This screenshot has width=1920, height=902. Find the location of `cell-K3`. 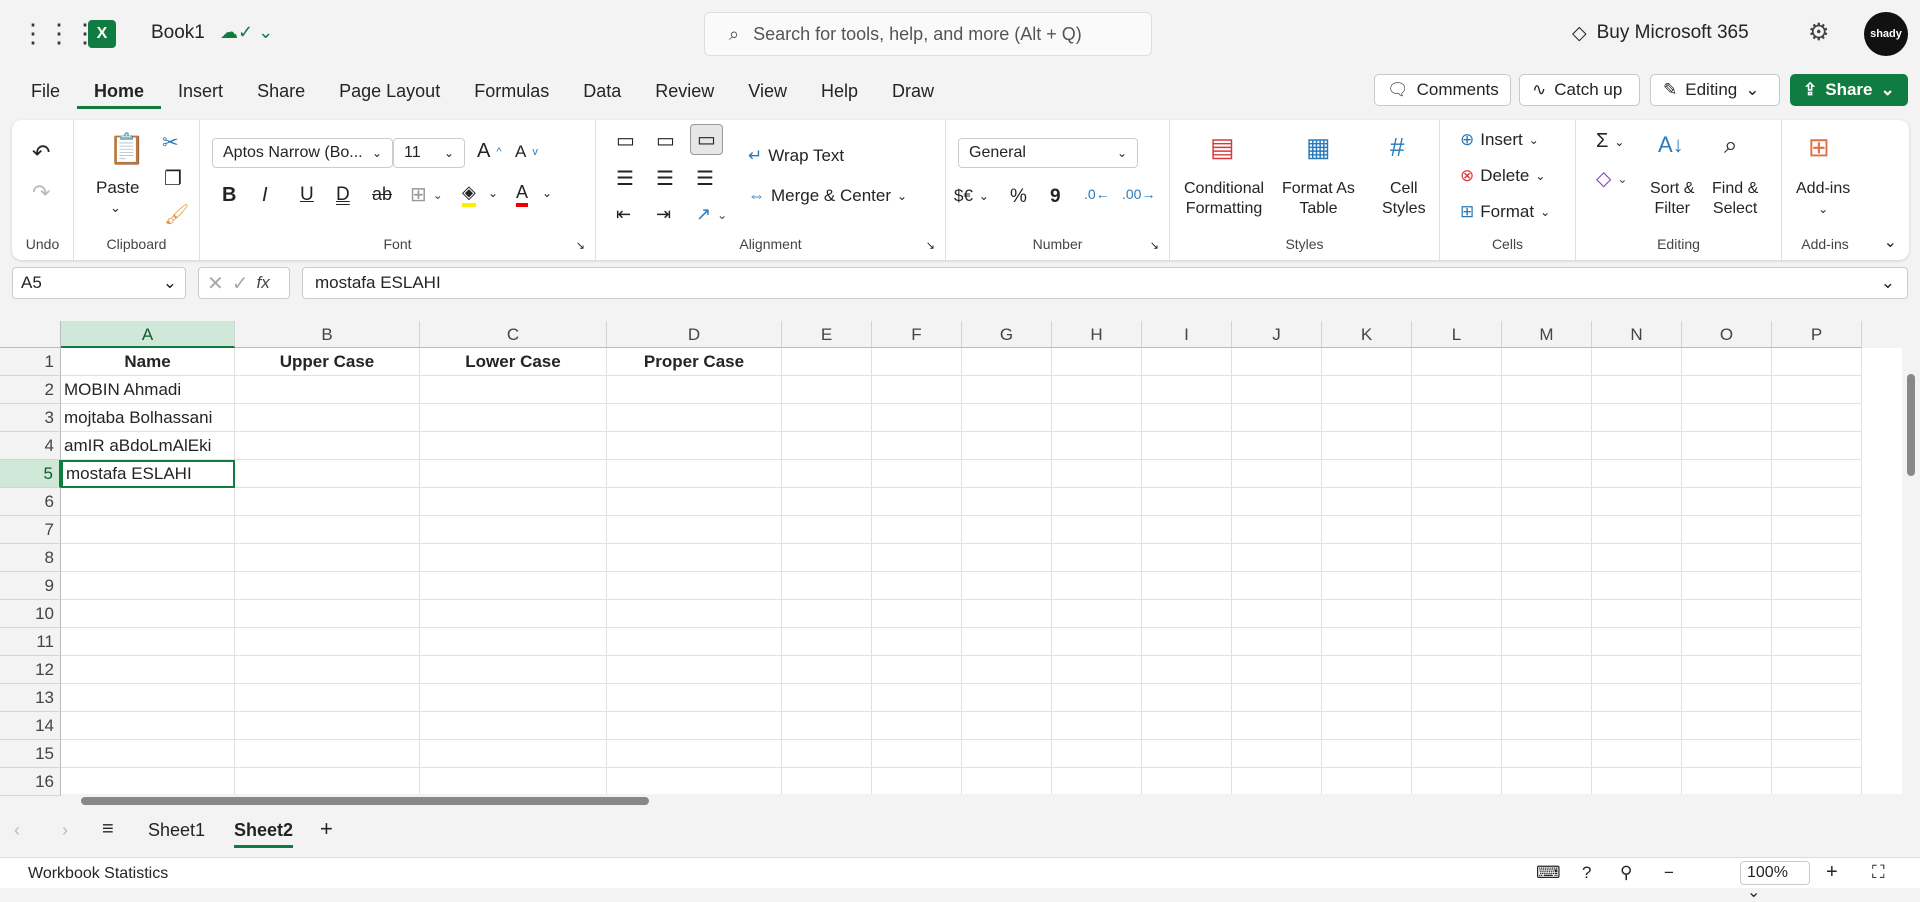

cell-K3 is located at coordinates (1367, 418).